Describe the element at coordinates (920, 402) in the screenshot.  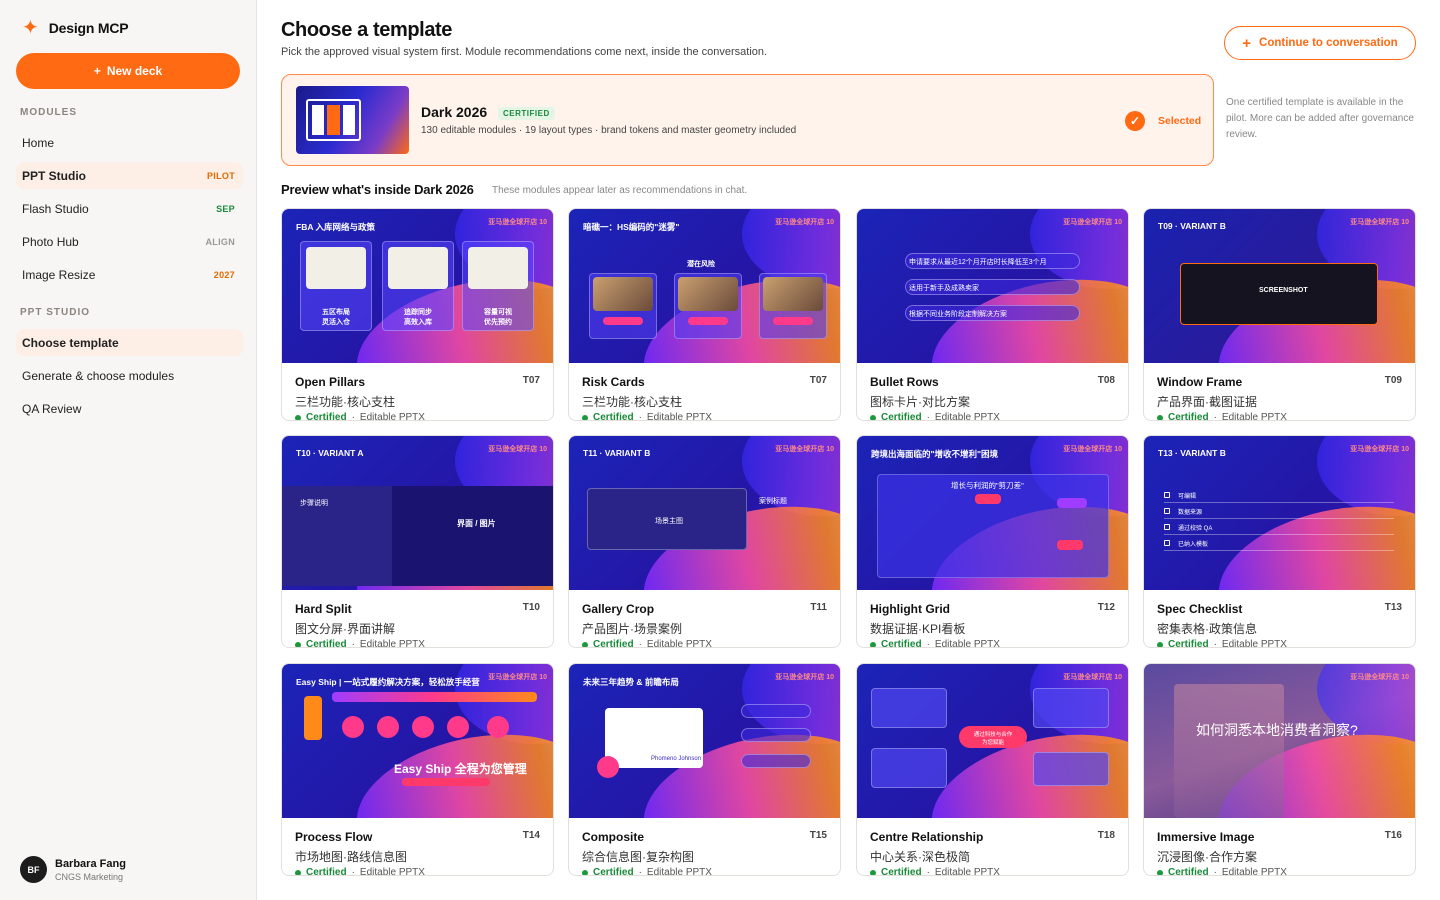
I see `module-description: 图标卡片·对比方案` at that location.